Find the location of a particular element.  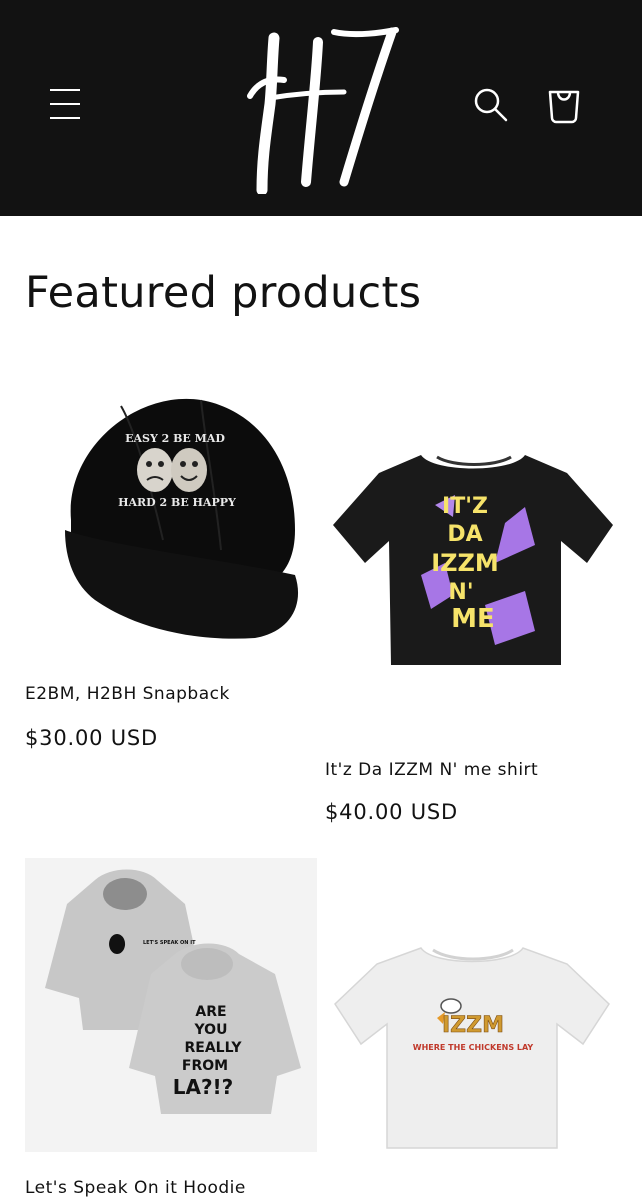

product-image: IZZM WHERE THE CHICKENS LAY is located at coordinates (471, 1005).